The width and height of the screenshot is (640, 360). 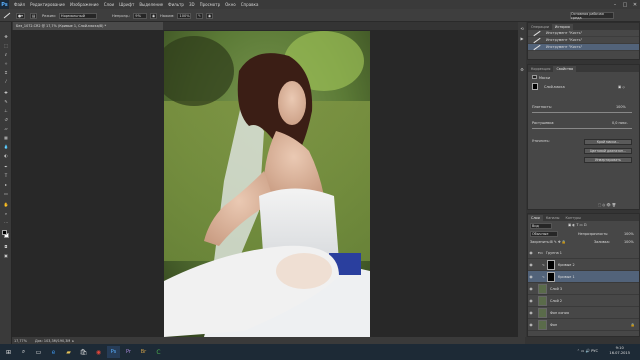 What do you see at coordinates (53, 352) in the screenshot?
I see `edge-icon: e` at bounding box center [53, 352].